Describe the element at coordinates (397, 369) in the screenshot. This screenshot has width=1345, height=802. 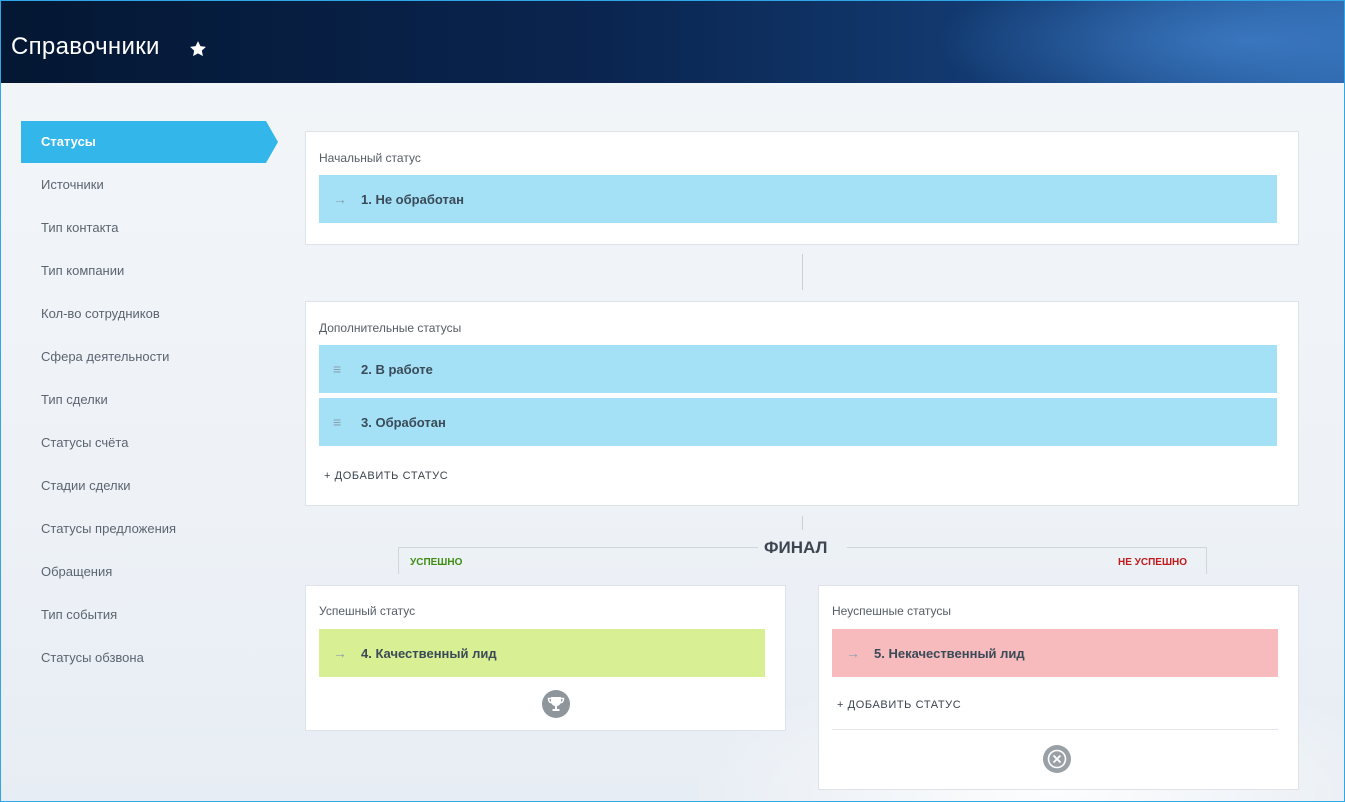
I see `status-name: 2. В работе` at that location.